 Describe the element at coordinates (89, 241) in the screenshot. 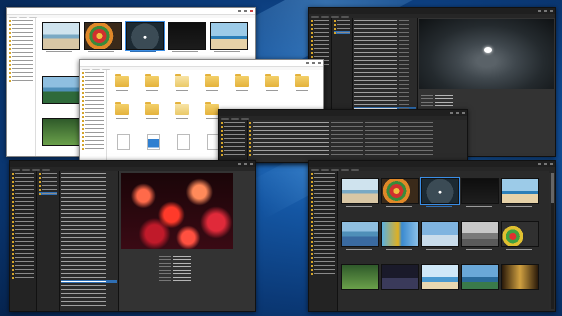

I see `file-list` at that location.